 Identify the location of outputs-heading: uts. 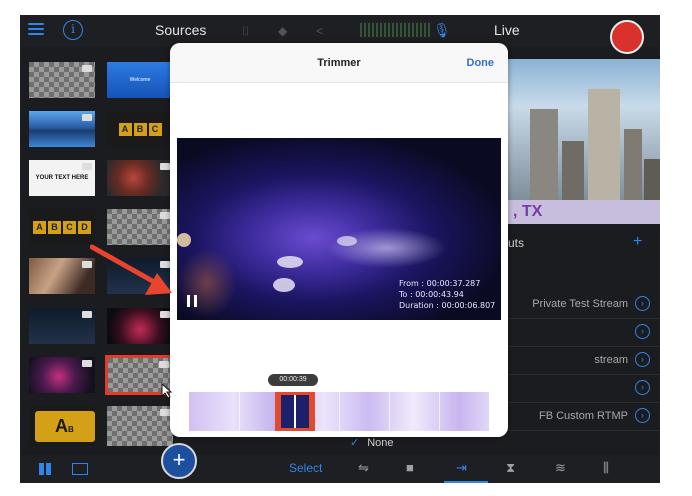
(516, 243).